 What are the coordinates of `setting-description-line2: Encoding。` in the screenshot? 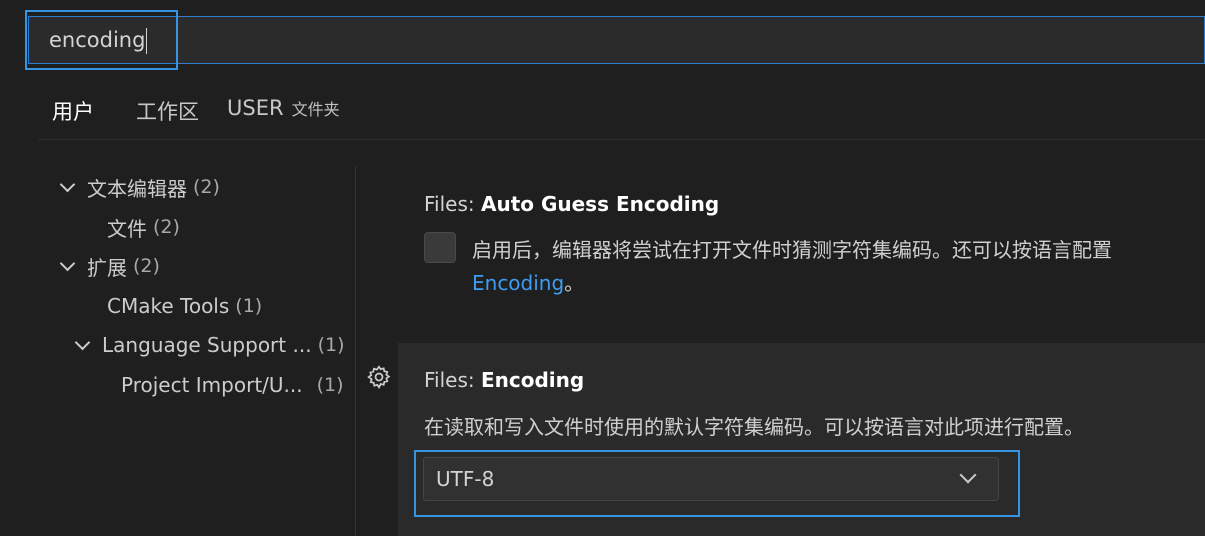 It's located at (528, 281).